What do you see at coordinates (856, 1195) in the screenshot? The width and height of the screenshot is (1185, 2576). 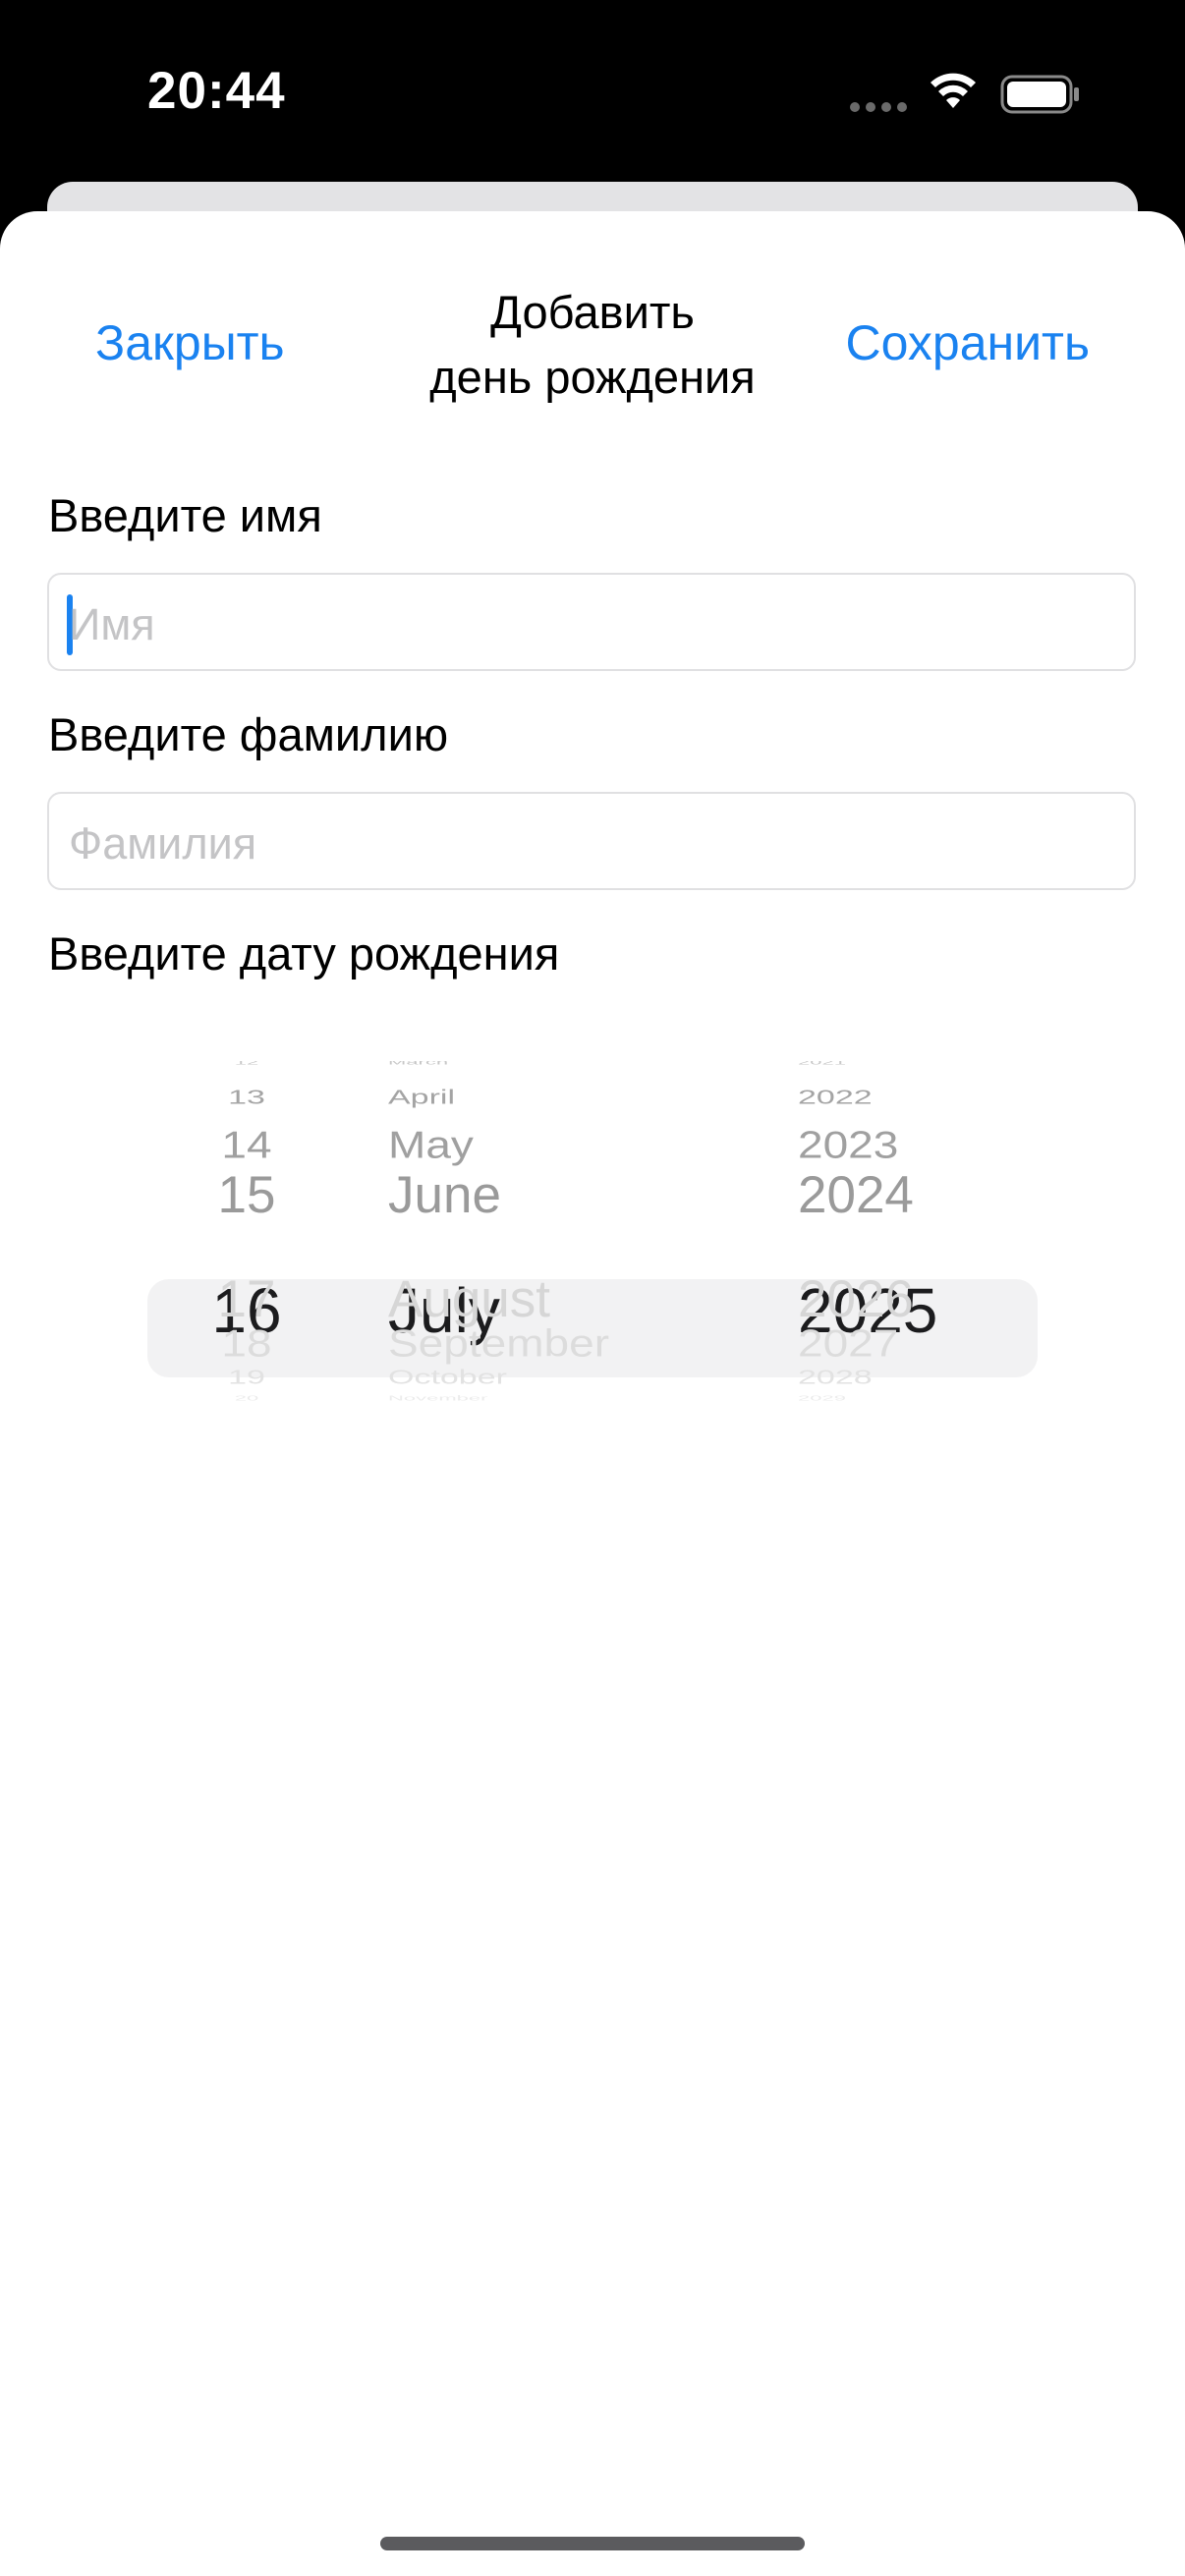 I see `picker-year-item: 2024` at bounding box center [856, 1195].